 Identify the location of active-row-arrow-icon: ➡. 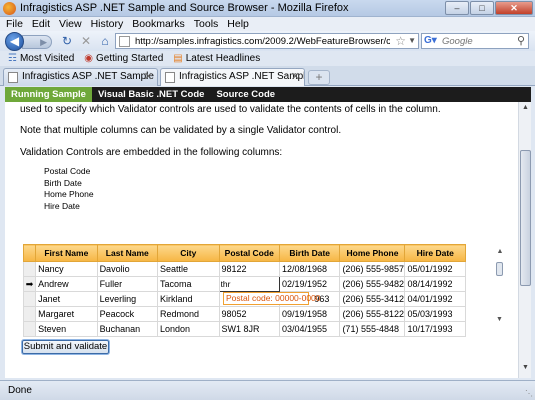
(29, 284).